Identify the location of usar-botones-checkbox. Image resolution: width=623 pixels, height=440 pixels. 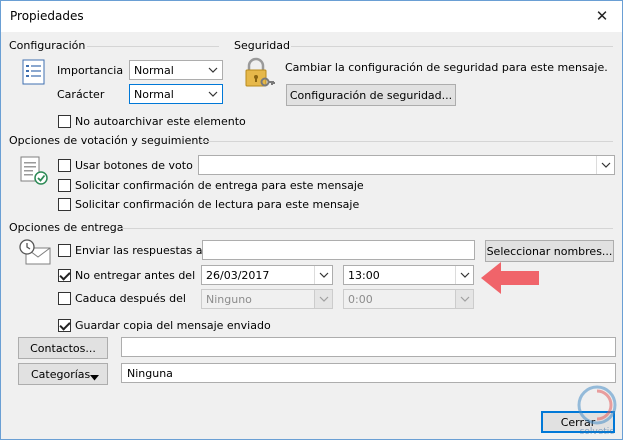
(64, 165).